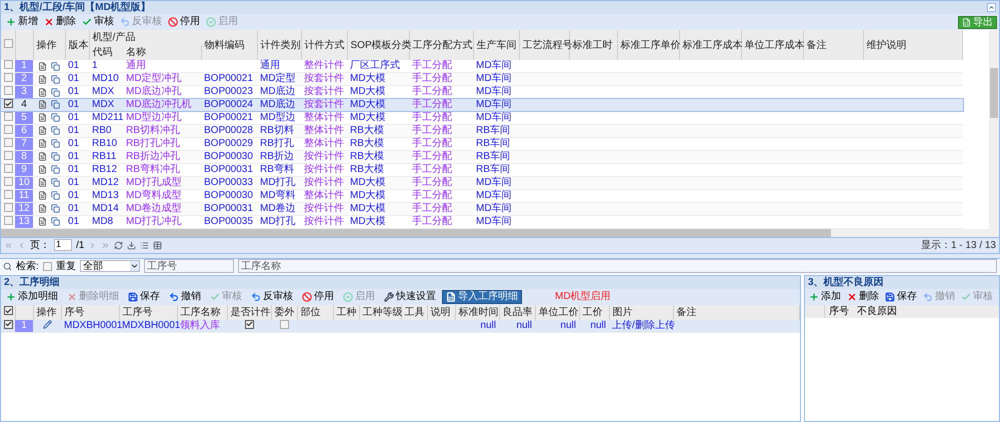  Describe the element at coordinates (284, 312) in the screenshot. I see `column-header: 委外` at that location.